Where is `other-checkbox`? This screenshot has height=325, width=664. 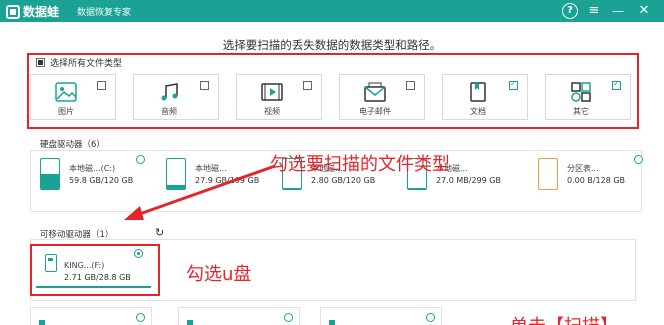 other-checkbox is located at coordinates (616, 84).